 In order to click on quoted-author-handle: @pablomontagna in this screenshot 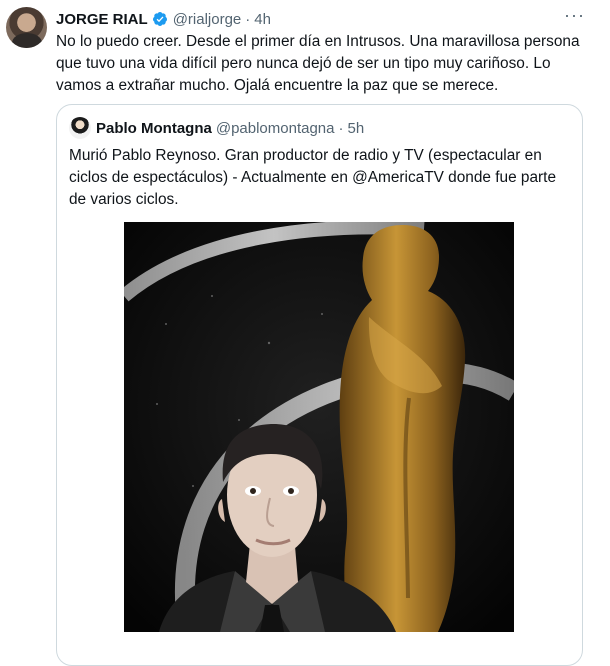, I will do `click(275, 128)`.